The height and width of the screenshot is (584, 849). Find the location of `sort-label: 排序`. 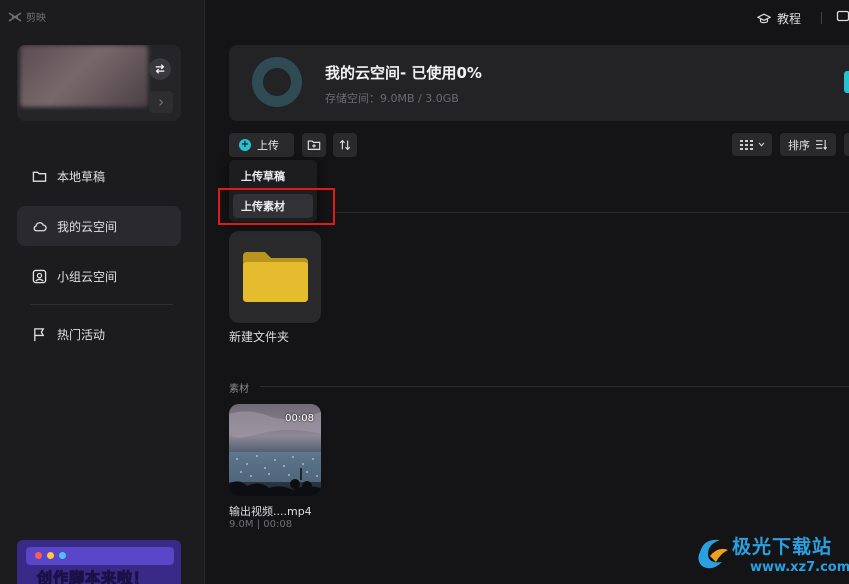

sort-label: 排序 is located at coordinates (799, 145).